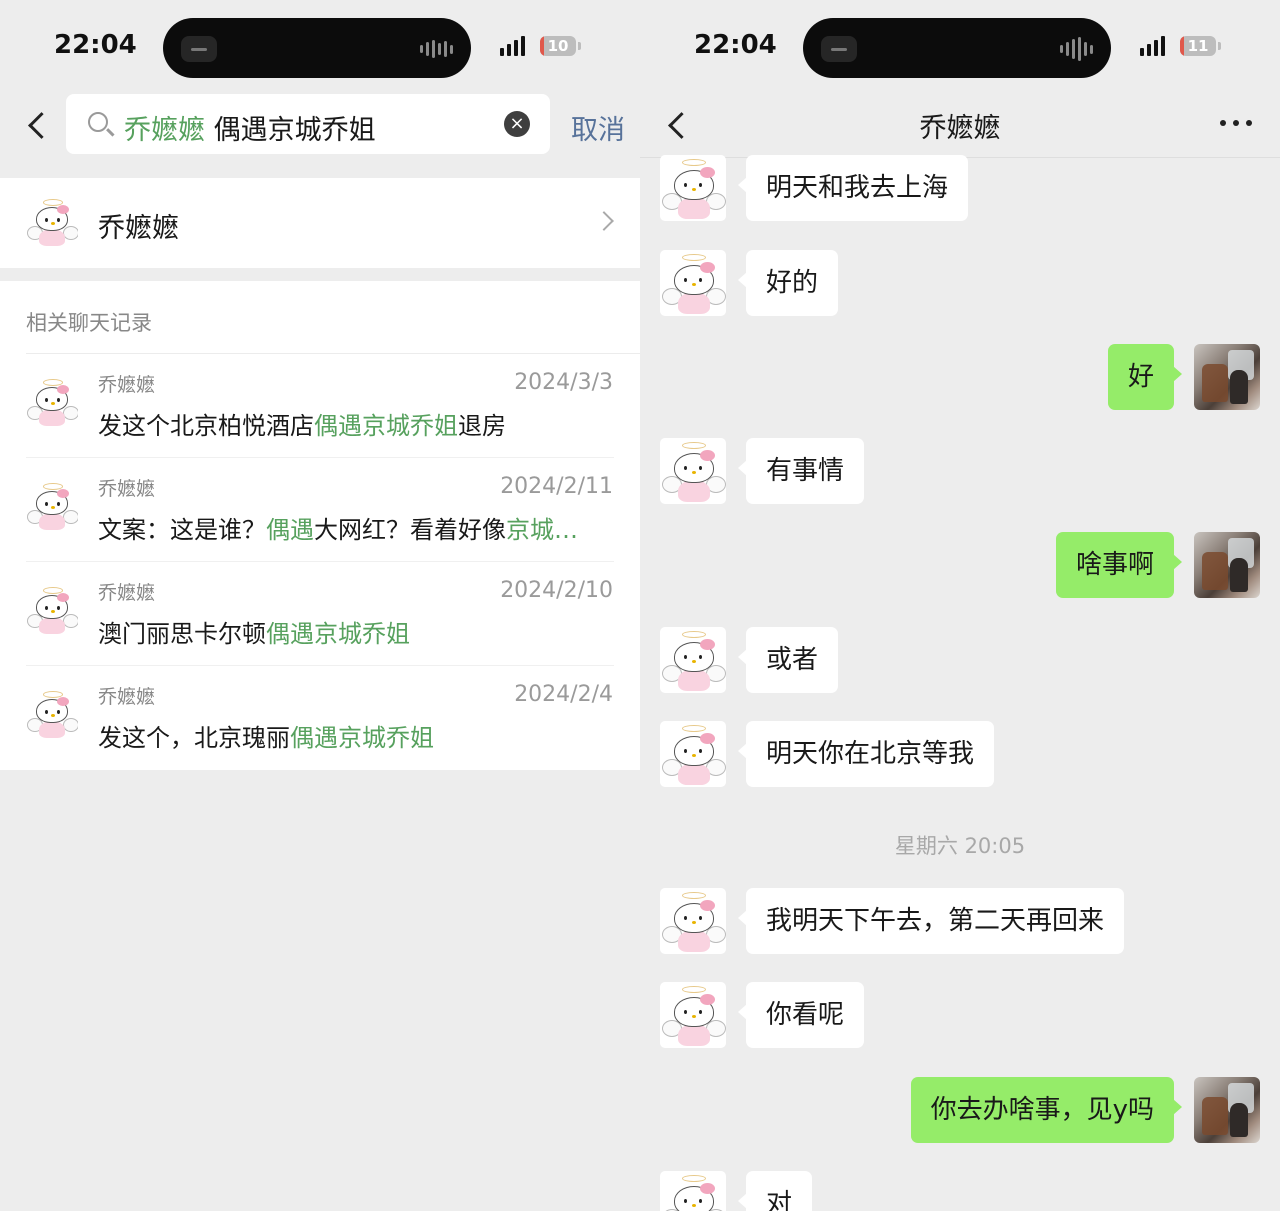 The image size is (1280, 1211). I want to click on text-part: 发这个北京柏悦酒店, so click(206, 426).